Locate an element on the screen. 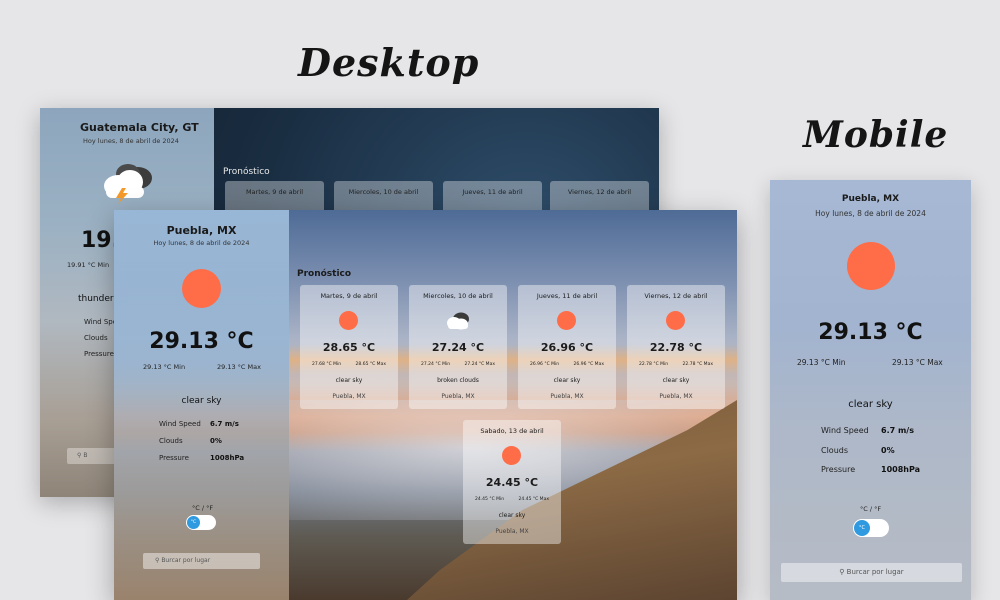 This screenshot has width=1000, height=600. back-forecast-day: Viernes, 12 de abril is located at coordinates (599, 192).